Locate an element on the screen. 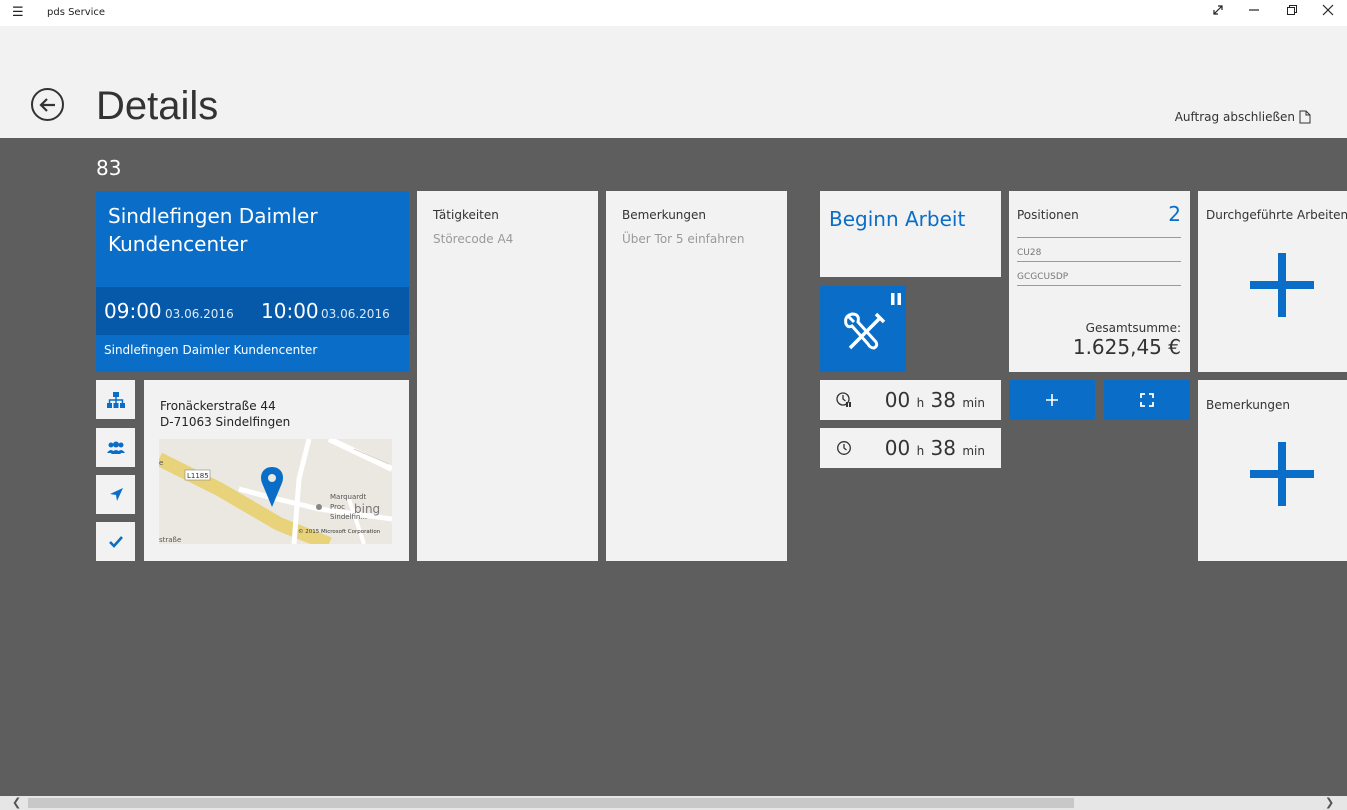 This screenshot has width=1347, height=810. remarks-note-value: Über Tor 5 einfahren is located at coordinates (683, 239).